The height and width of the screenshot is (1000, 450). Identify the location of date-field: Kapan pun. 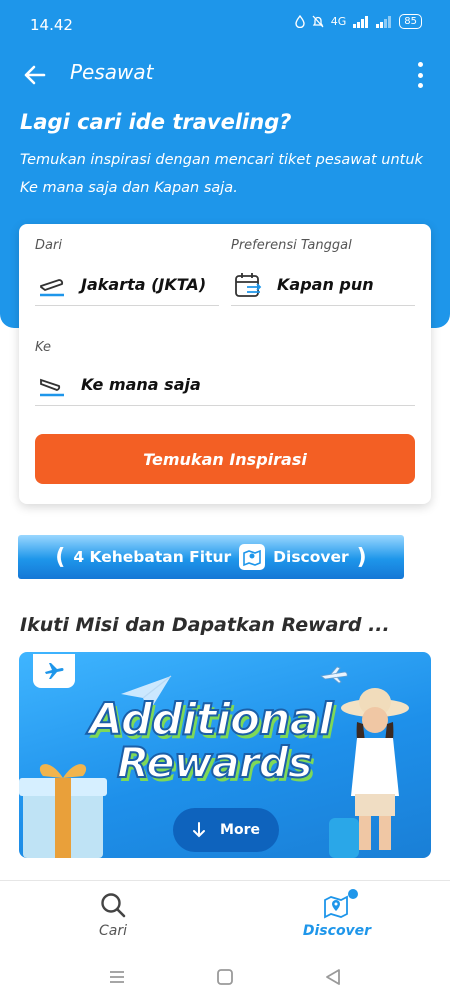
(323, 285).